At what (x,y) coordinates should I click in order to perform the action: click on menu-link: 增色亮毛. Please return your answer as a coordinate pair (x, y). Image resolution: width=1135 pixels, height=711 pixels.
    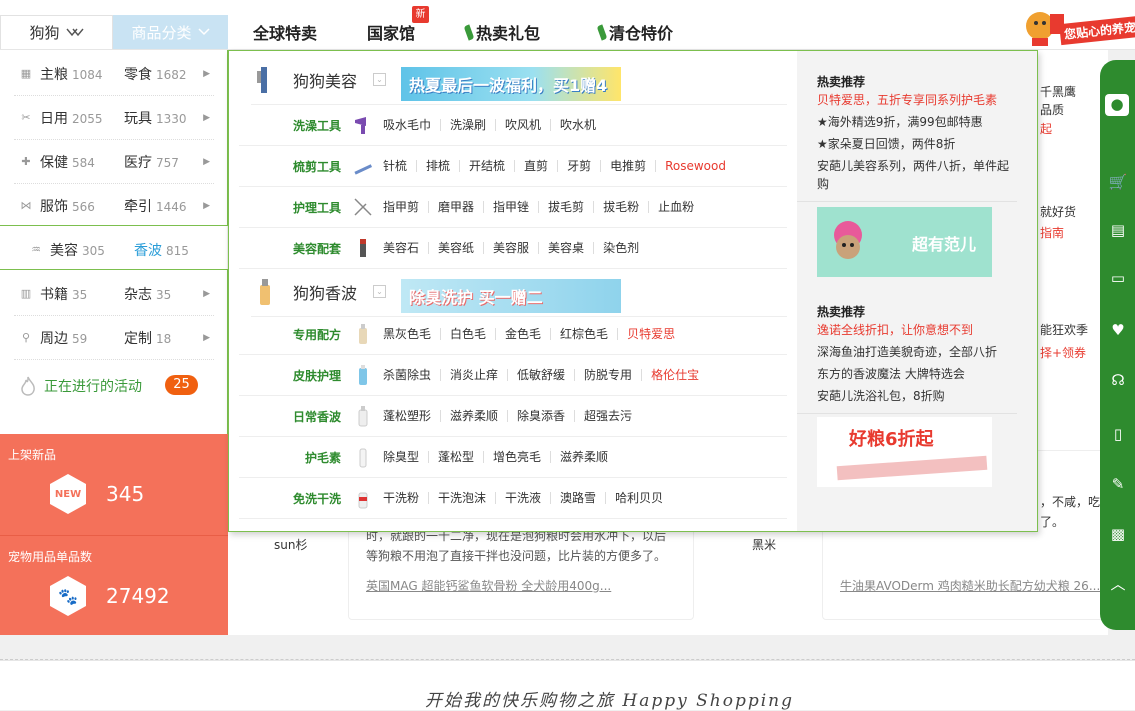
    Looking at the image, I should click on (516, 457).